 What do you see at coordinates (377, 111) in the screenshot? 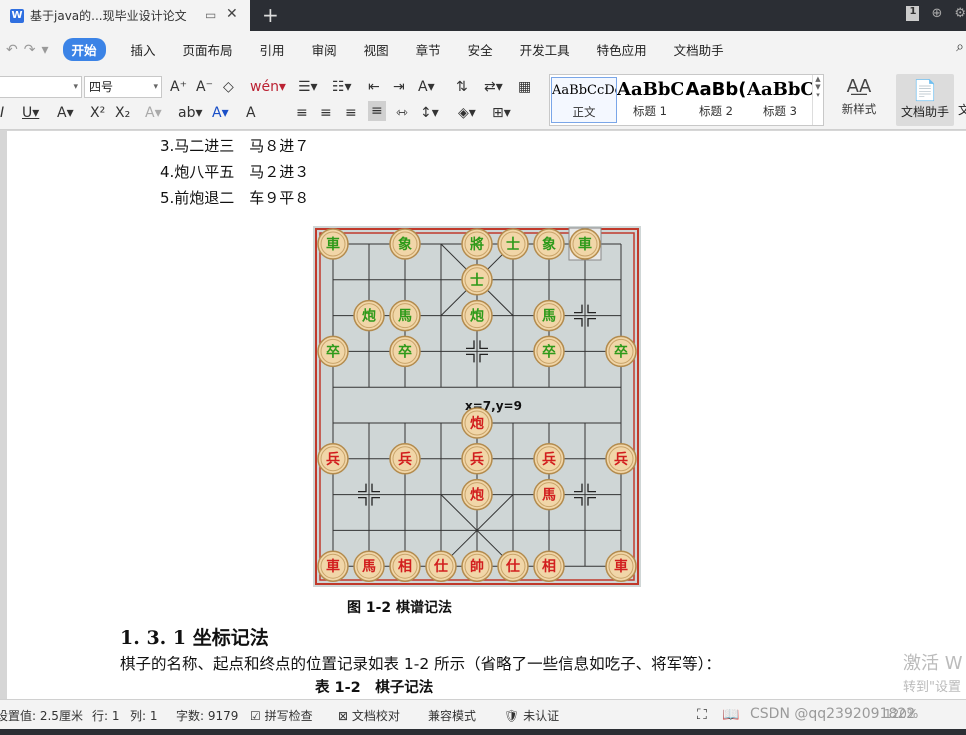
I see `justify-icon: ≡` at bounding box center [377, 111].